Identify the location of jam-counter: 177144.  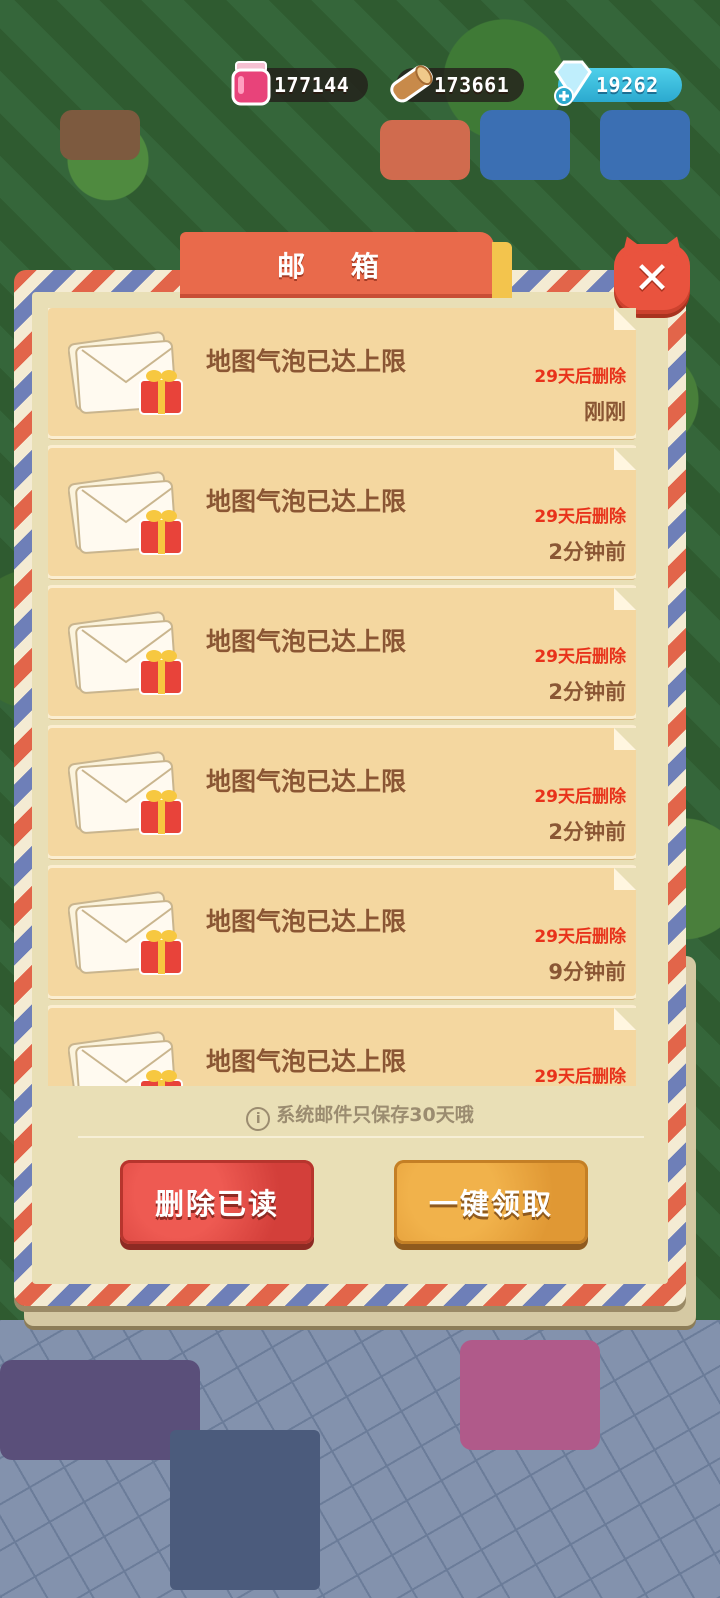
(299, 83).